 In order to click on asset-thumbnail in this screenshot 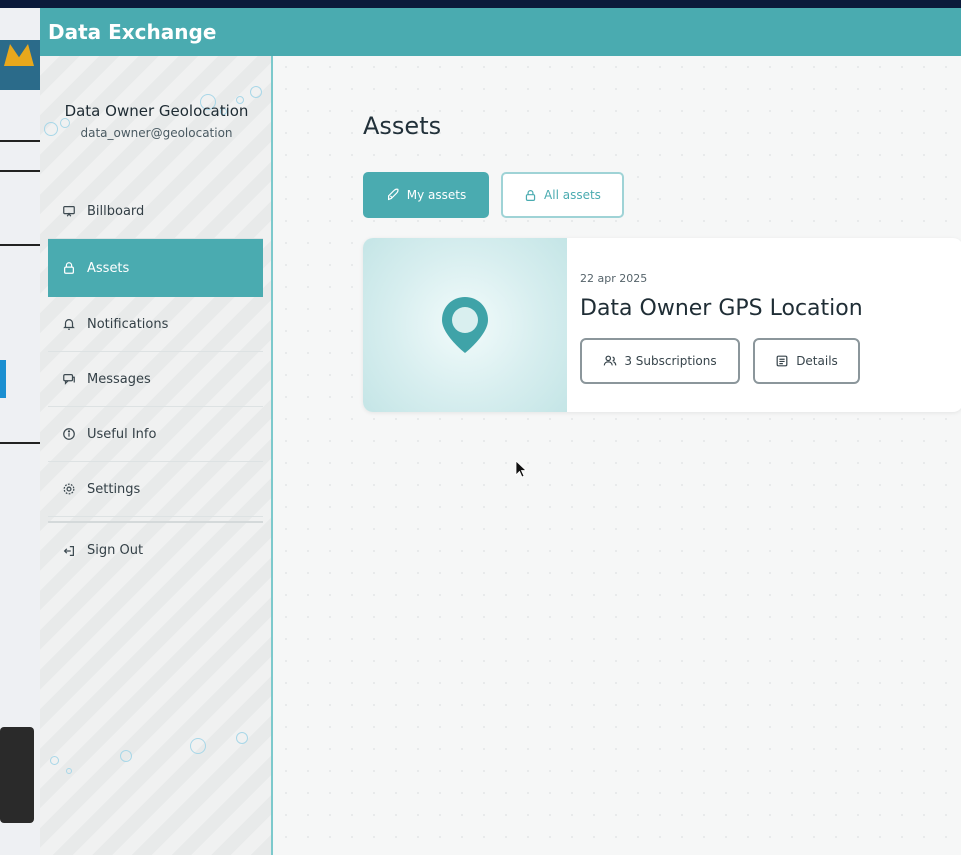, I will do `click(465, 325)`.